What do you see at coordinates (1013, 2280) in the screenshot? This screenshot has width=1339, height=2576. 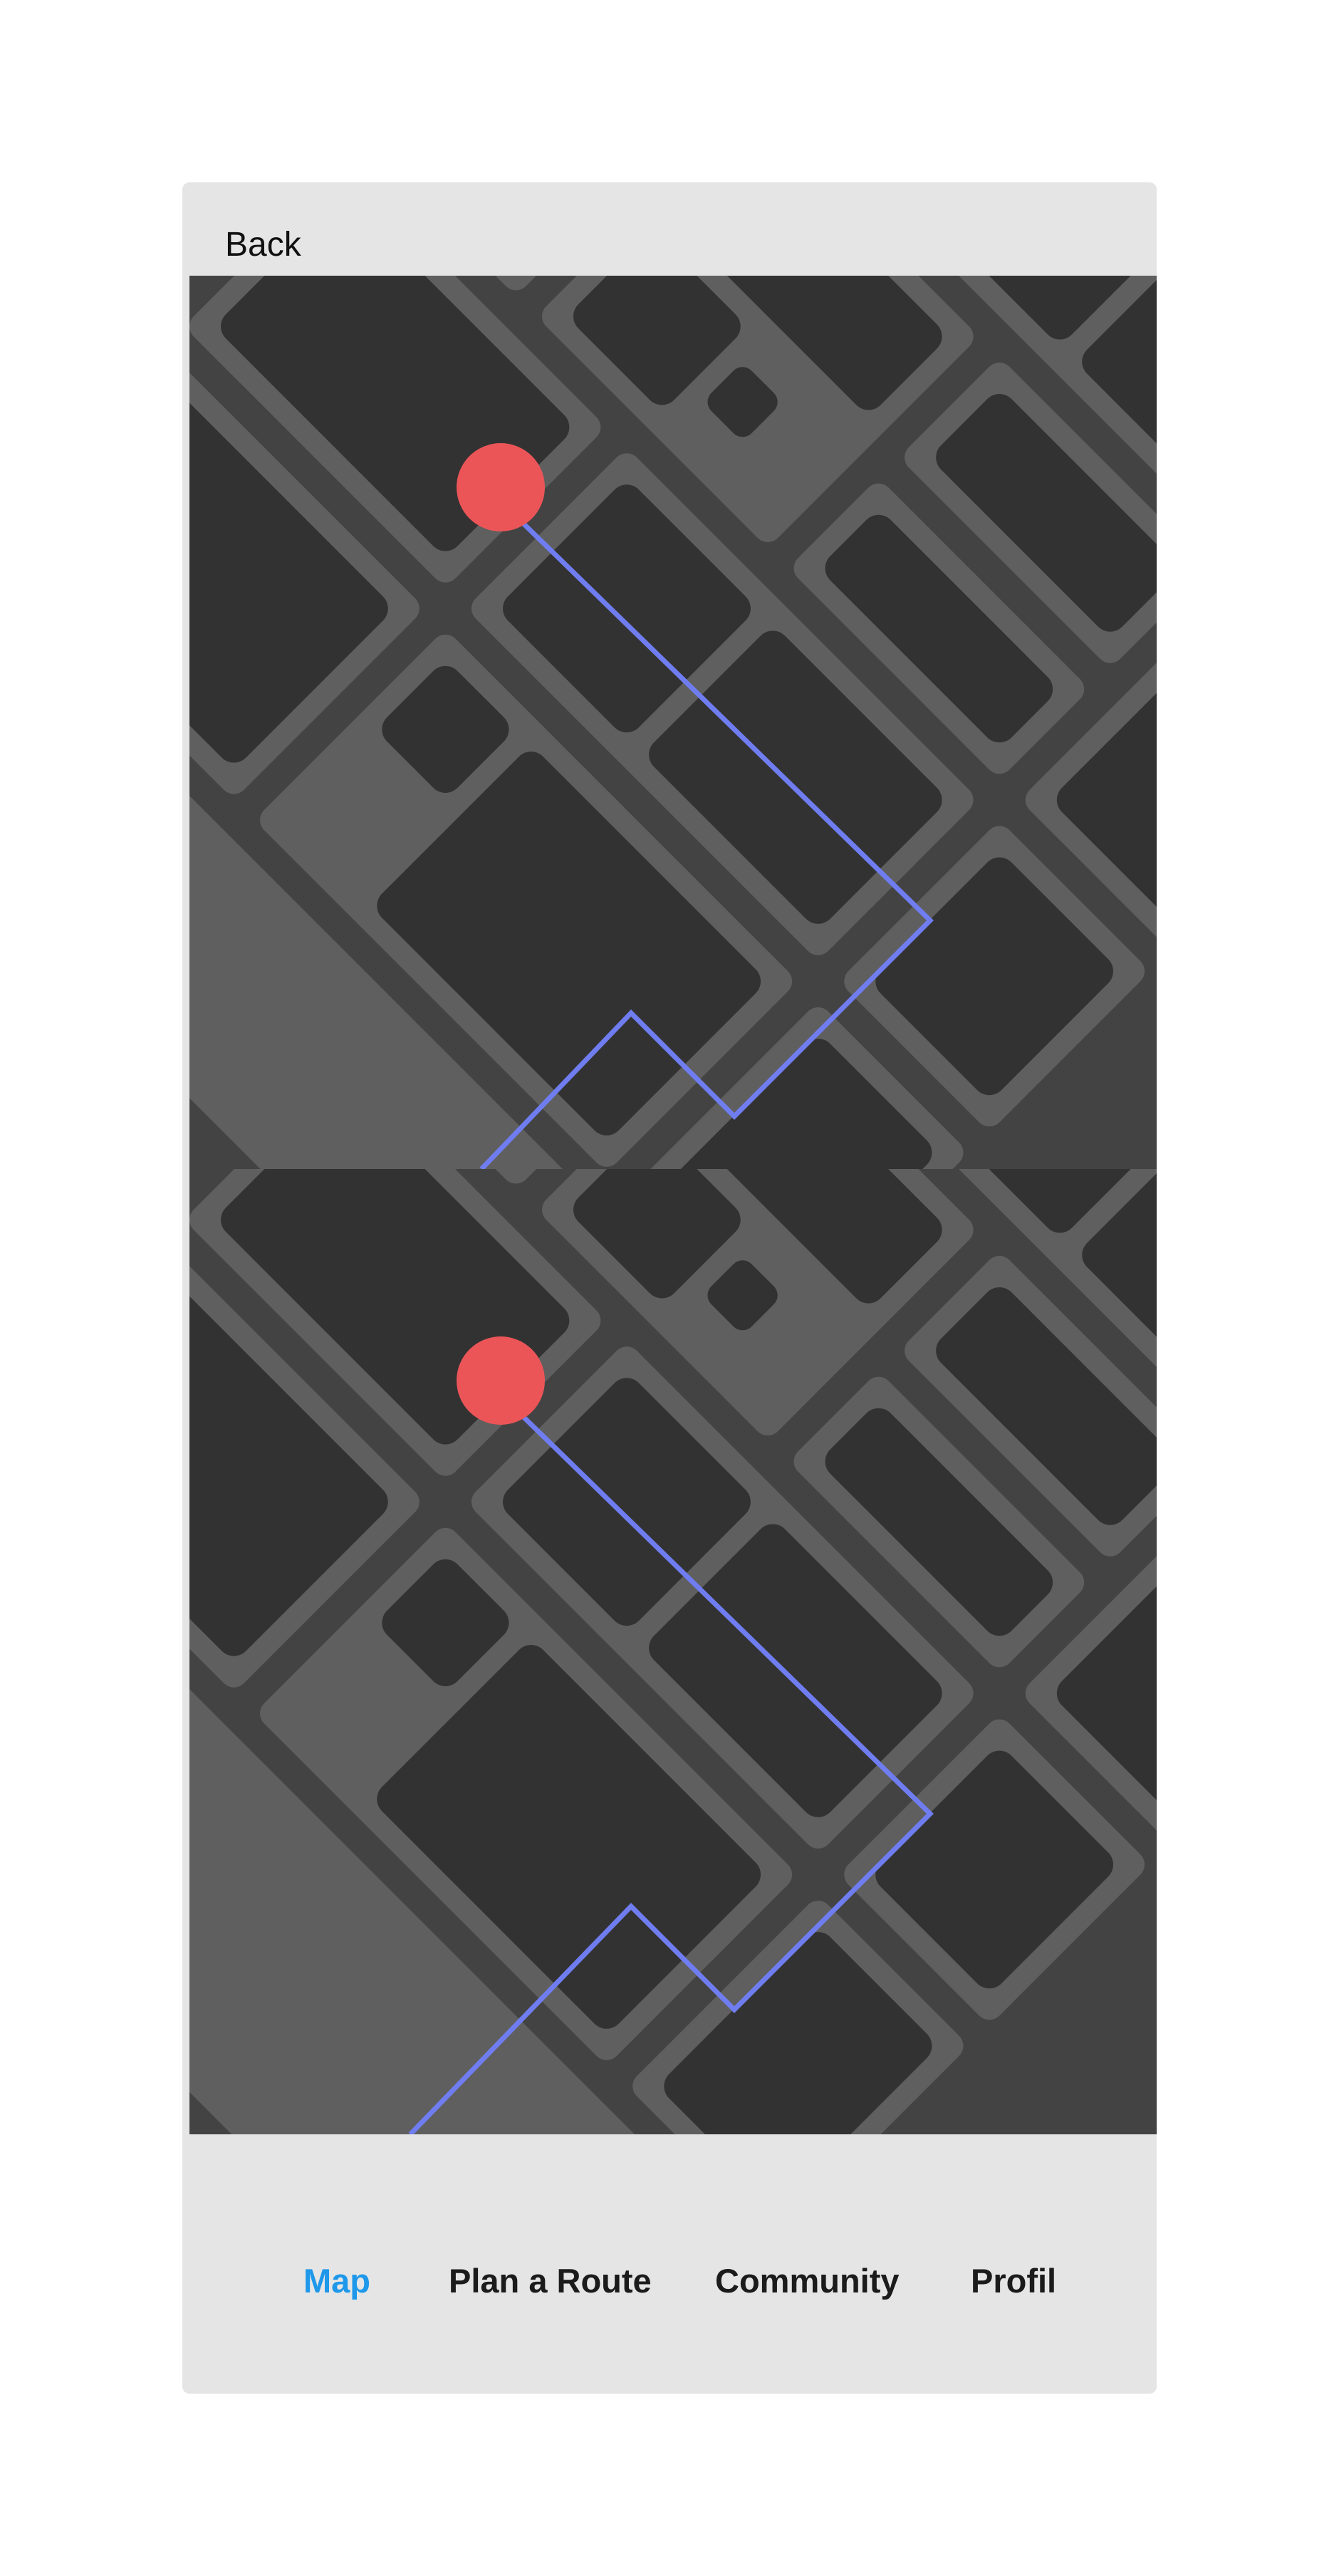 I see `tab-profil: Profil` at bounding box center [1013, 2280].